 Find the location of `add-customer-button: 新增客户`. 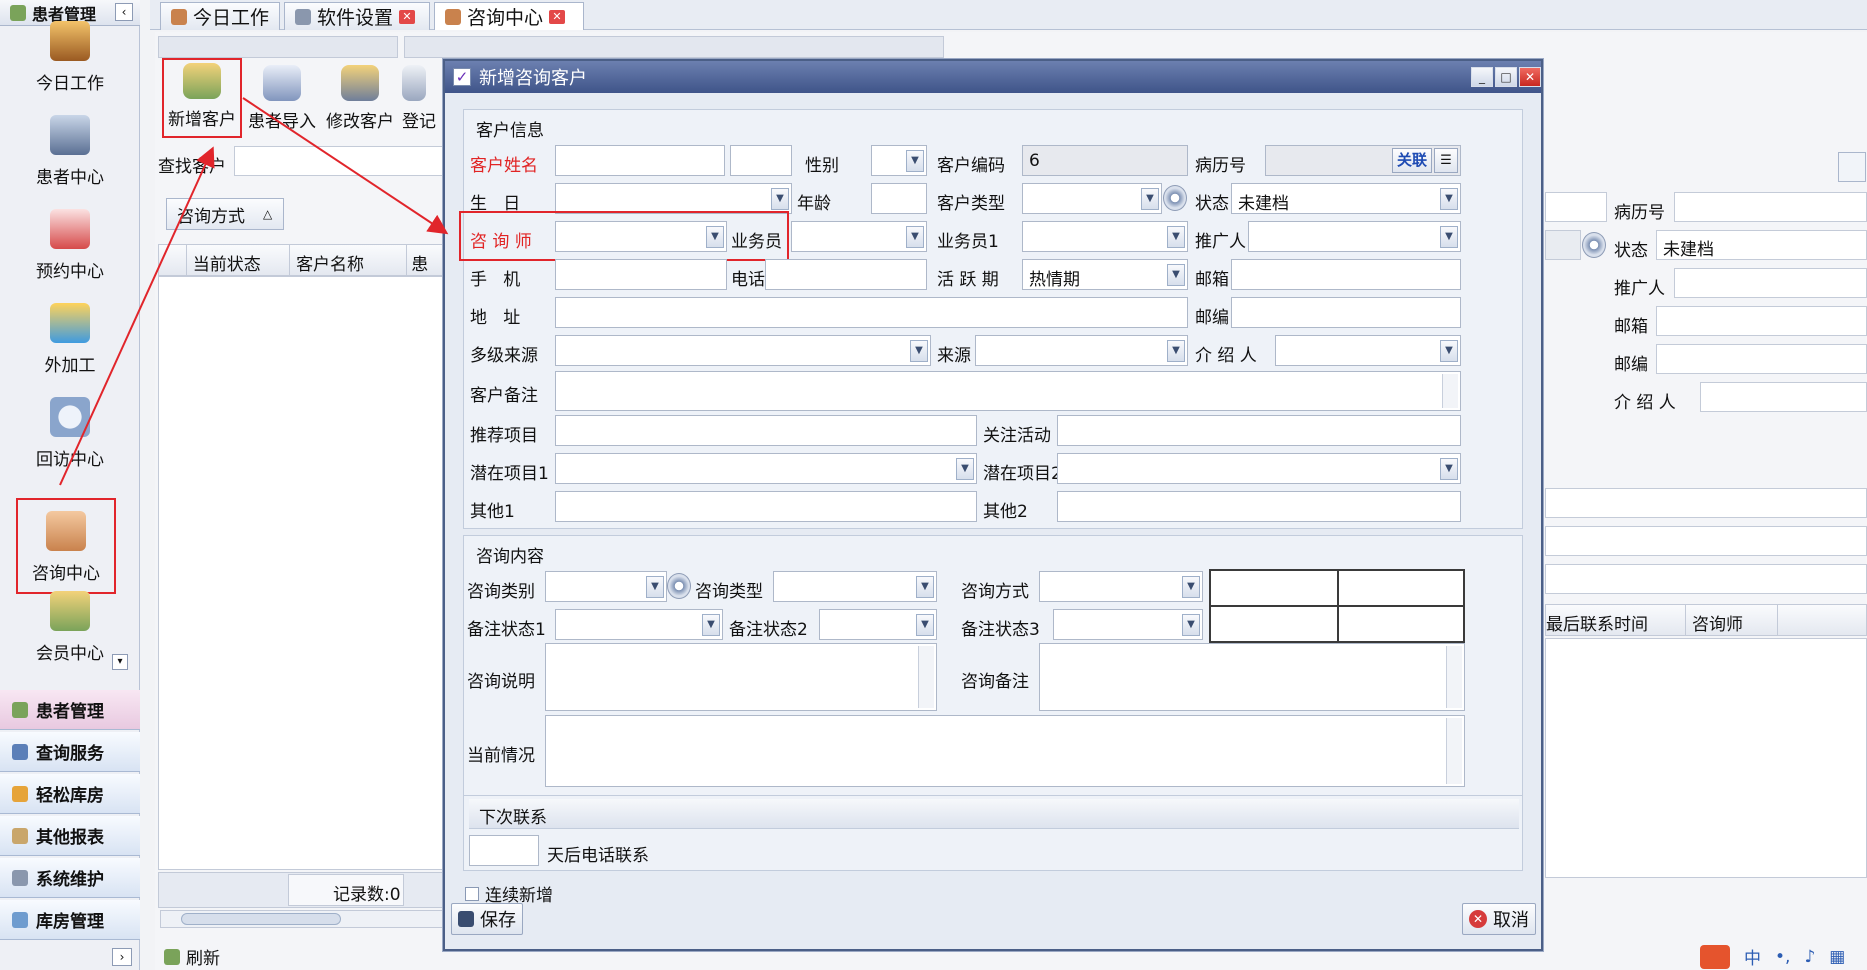

add-customer-button: 新增客户 is located at coordinates (202, 98).